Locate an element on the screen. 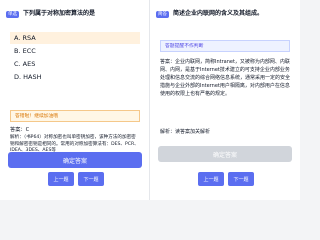  question-title: 下列属于对称加密算法的是 is located at coordinates (59, 13).